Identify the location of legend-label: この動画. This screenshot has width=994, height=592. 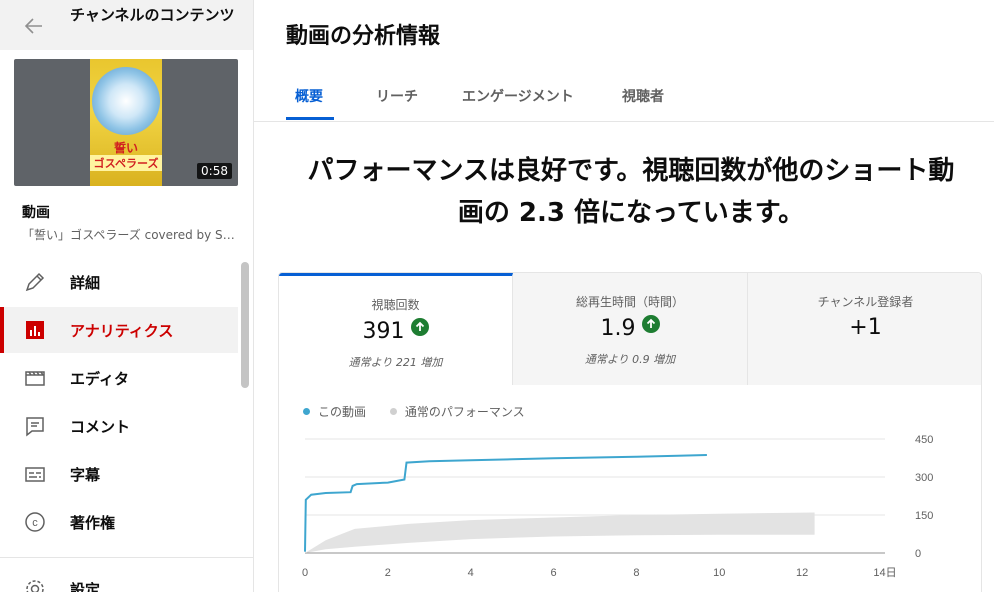
(342, 412).